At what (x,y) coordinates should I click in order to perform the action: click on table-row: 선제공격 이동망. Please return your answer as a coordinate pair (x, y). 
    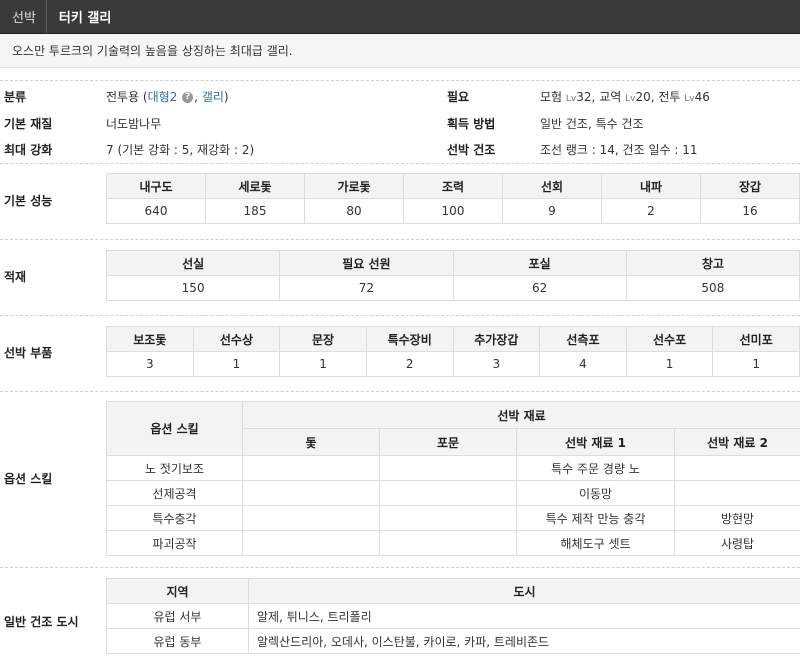
    Looking at the image, I should click on (453, 493).